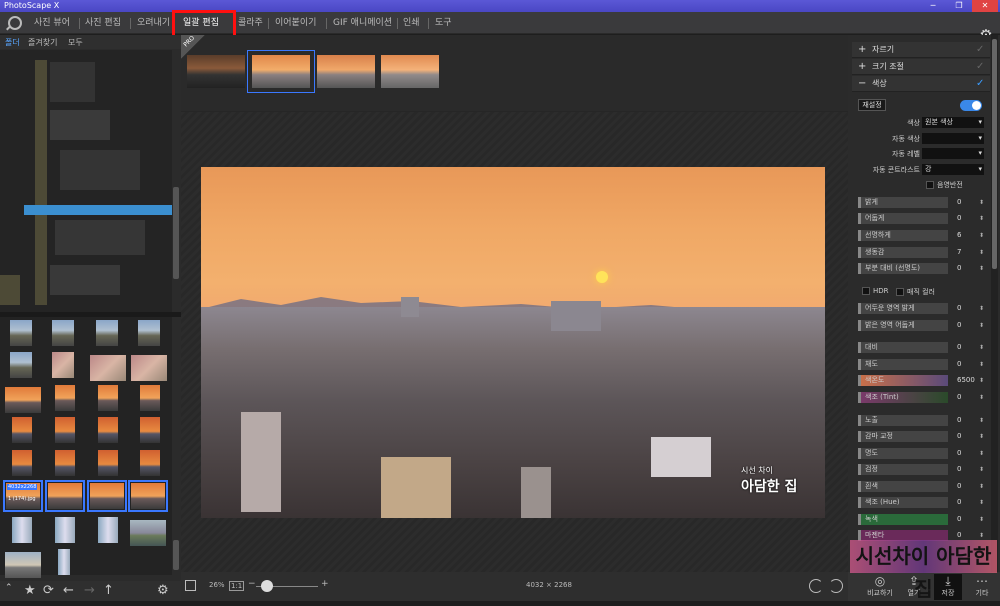 This screenshot has height=606, width=1000. What do you see at coordinates (816, 586) in the screenshot?
I see `rotate-left-icon` at bounding box center [816, 586].